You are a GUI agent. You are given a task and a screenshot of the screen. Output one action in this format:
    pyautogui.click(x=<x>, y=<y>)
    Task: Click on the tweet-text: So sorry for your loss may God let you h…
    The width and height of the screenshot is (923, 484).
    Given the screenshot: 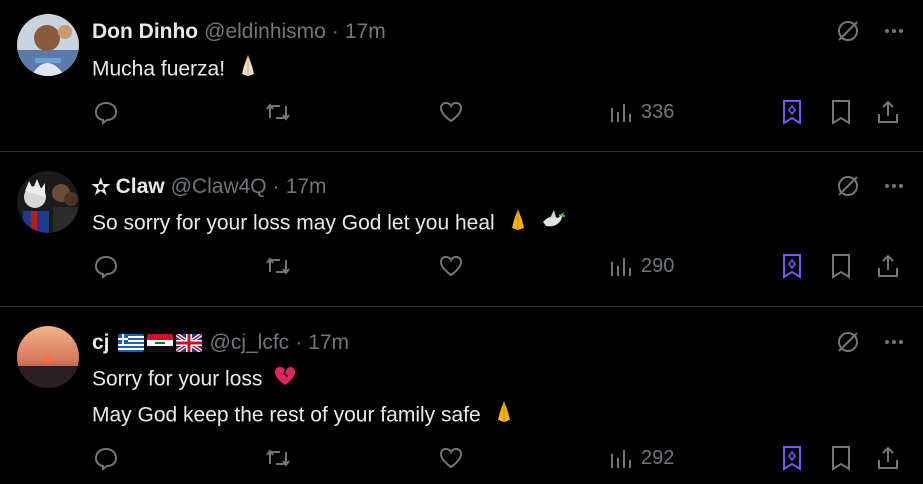 What is the action you would take?
    pyautogui.click(x=329, y=224)
    